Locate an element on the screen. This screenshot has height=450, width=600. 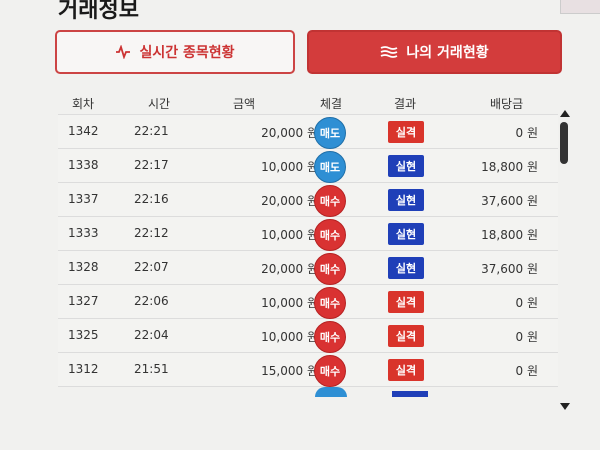
scrollbar-thumb is located at coordinates (564, 143).